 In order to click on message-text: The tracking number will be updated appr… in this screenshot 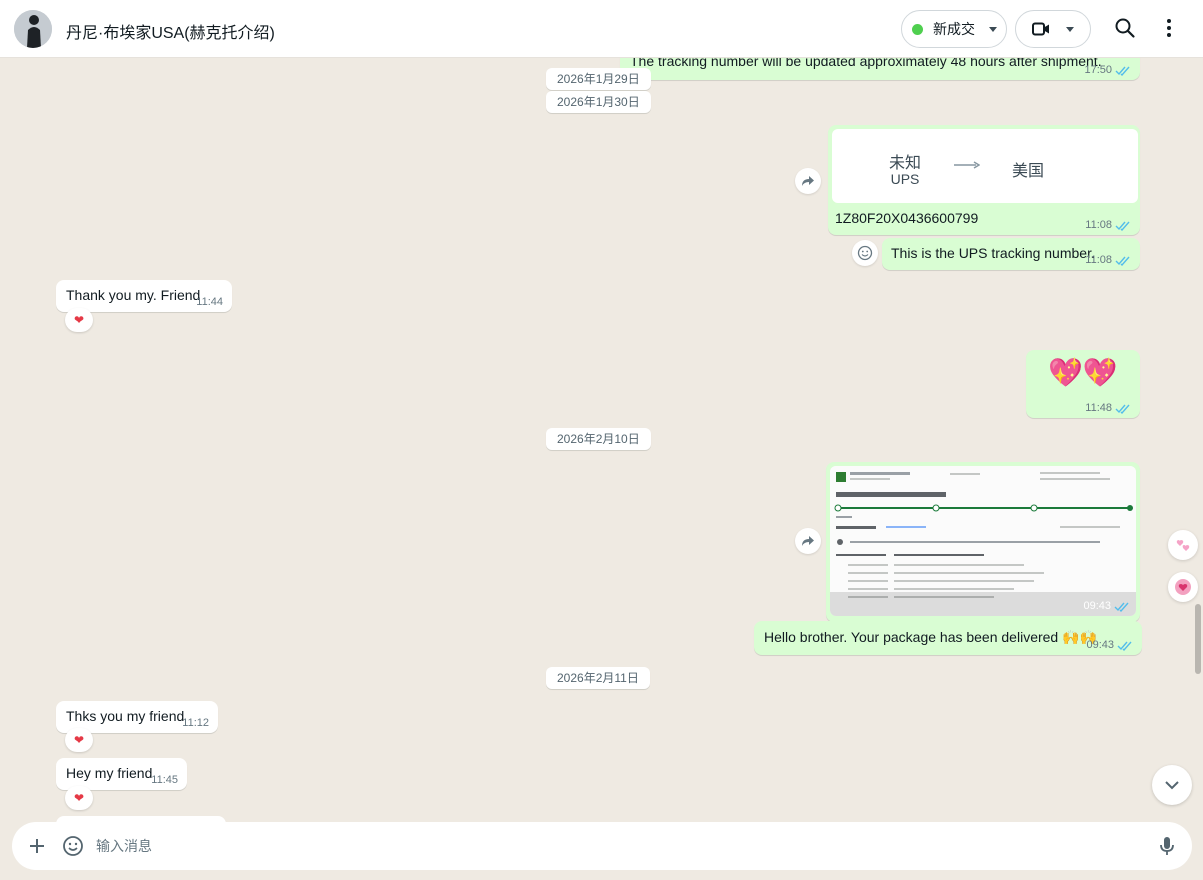, I will do `click(866, 63)`.